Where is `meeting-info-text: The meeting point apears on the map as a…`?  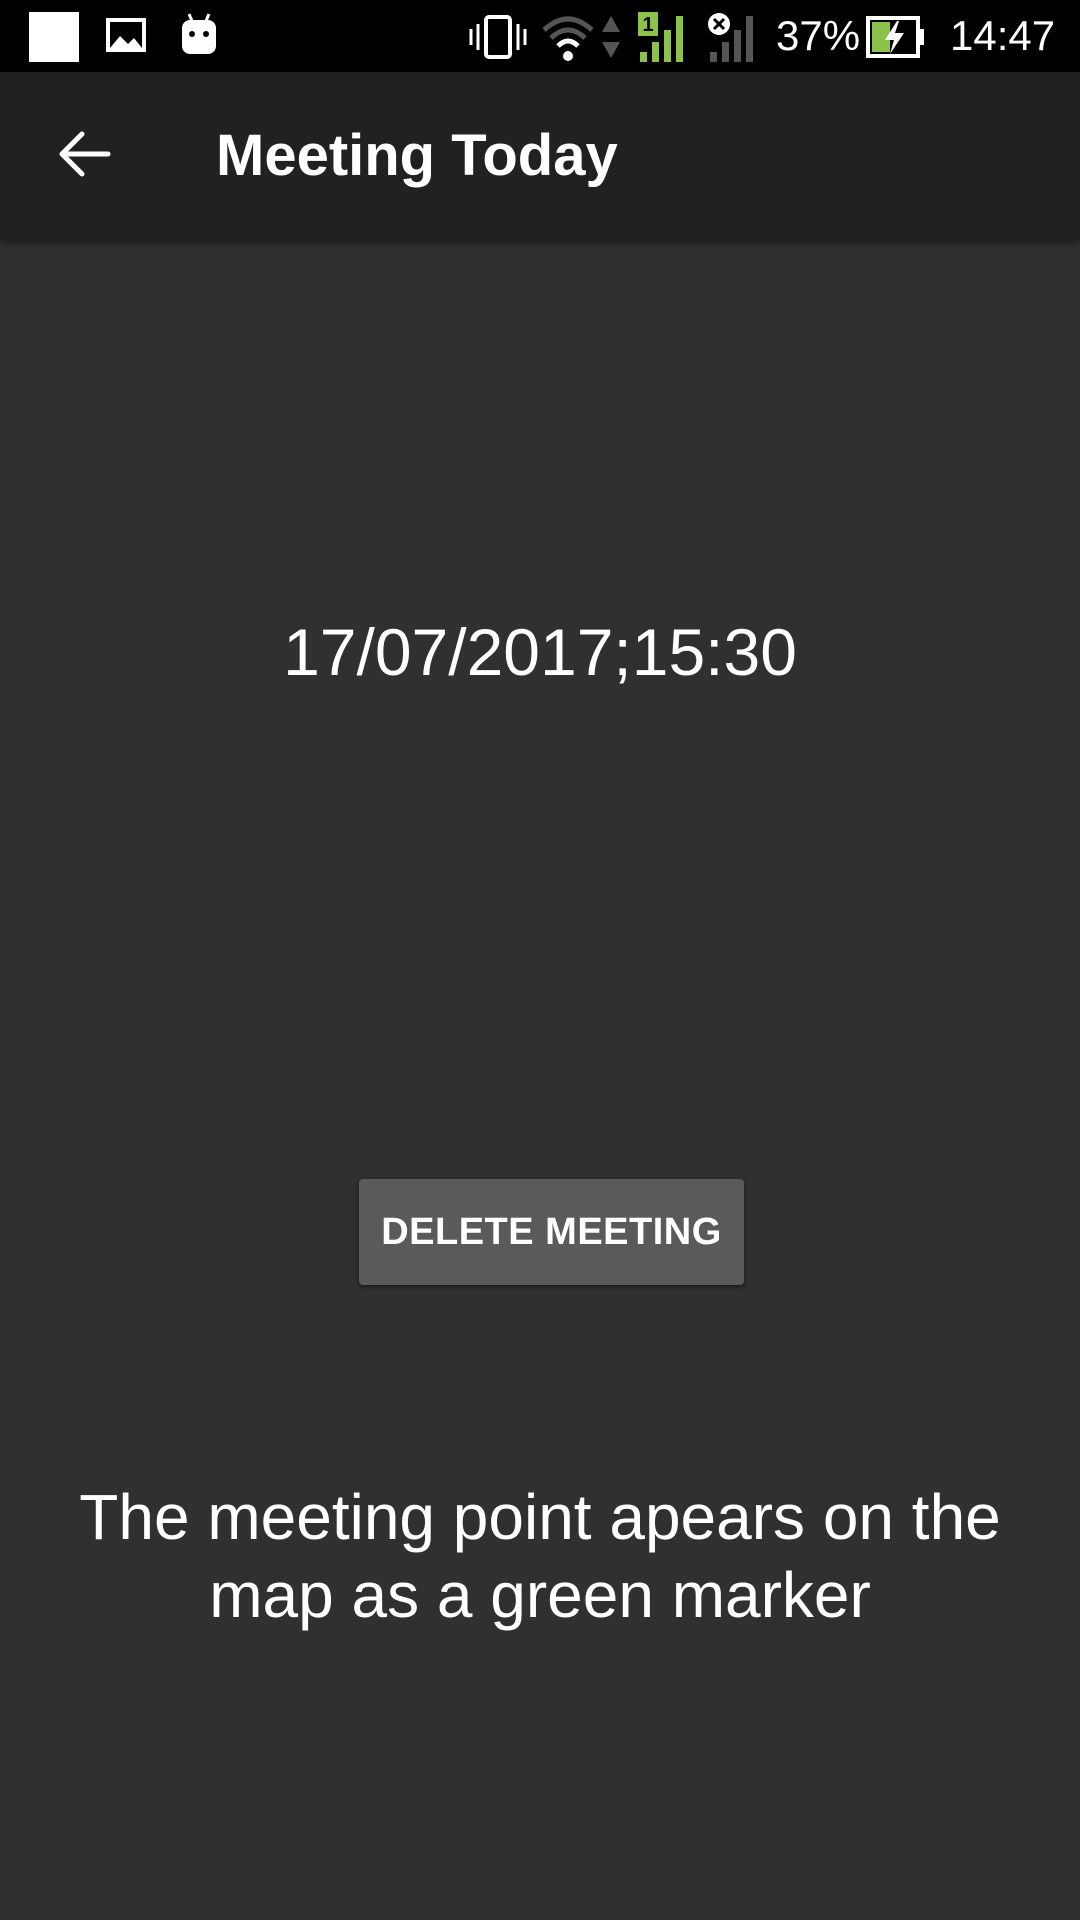
meeting-info-text: The meeting point apears on the map as a… is located at coordinates (540, 1556).